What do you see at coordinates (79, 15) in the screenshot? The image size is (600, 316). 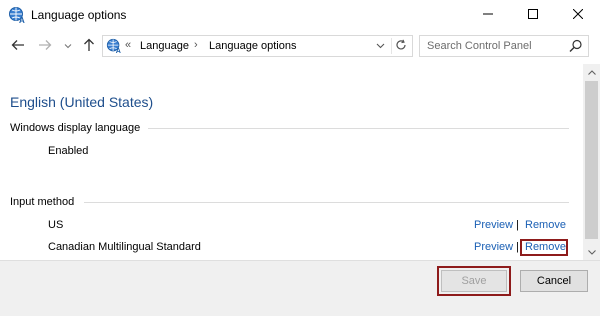 I see `window-title: Language options` at bounding box center [79, 15].